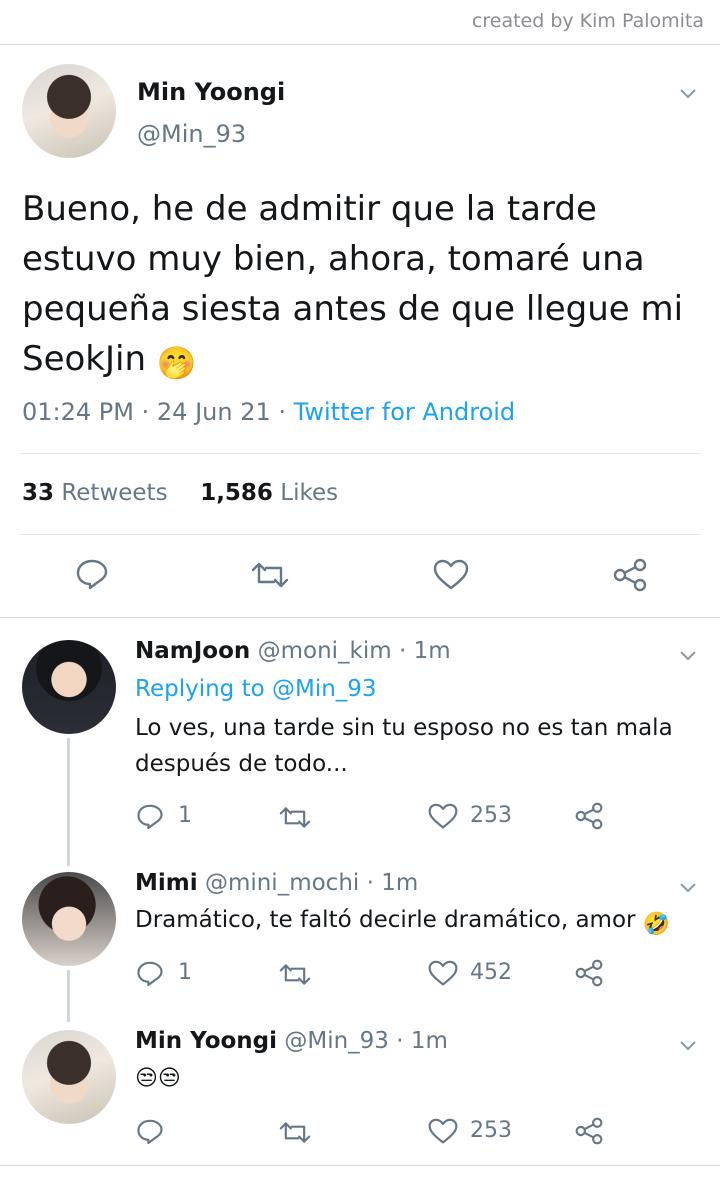 This screenshot has width=720, height=1177. I want to click on reply-header: Mimi @mini_mochi · 1m, so click(276, 883).